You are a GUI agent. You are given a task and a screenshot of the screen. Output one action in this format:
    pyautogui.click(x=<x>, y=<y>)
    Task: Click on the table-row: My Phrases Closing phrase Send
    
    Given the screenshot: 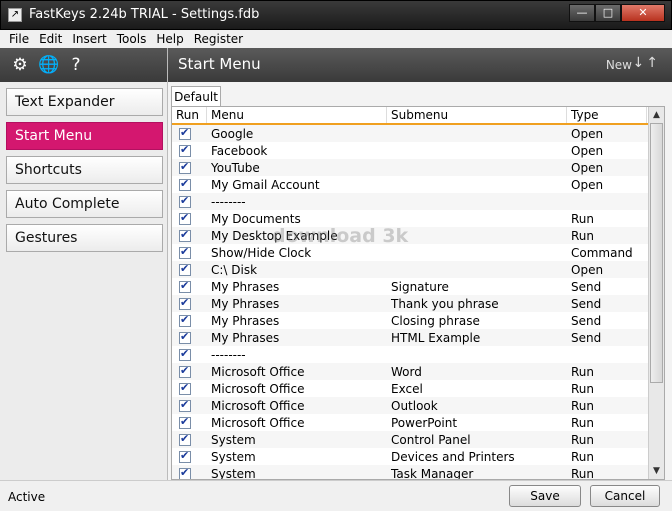 What is the action you would take?
    pyautogui.click(x=418, y=320)
    